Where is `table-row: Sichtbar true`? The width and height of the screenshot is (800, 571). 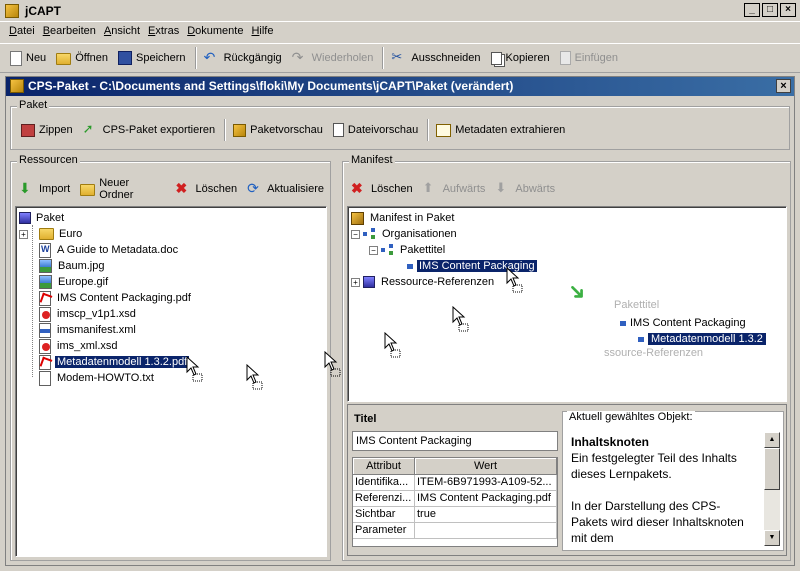
table-row: Sichtbar true is located at coordinates (455, 515).